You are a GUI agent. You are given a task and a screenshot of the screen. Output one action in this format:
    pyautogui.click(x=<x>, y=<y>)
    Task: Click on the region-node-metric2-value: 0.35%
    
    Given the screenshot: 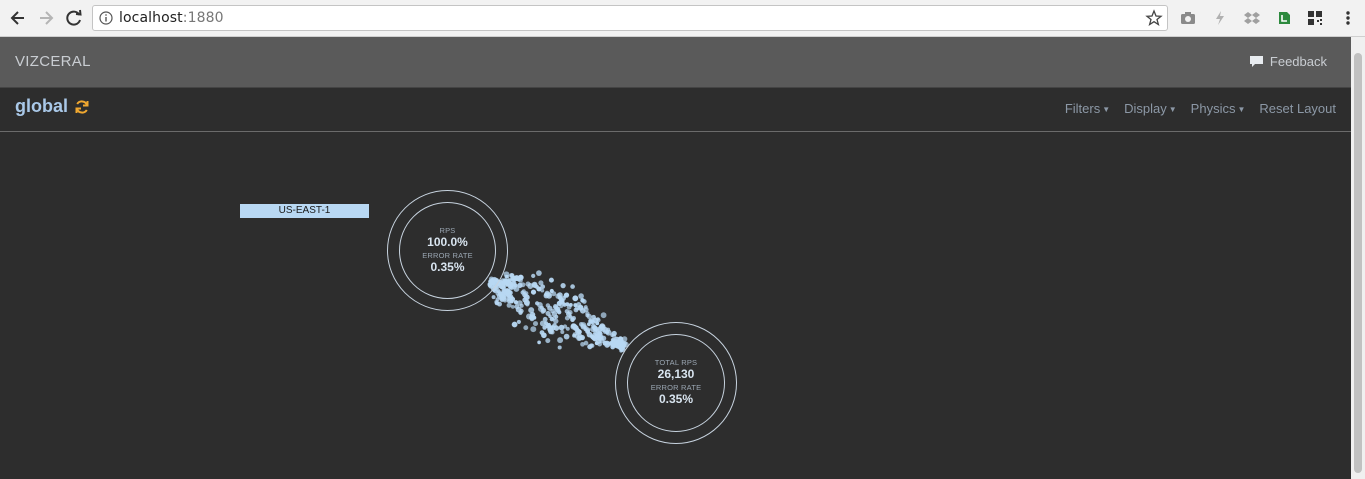 What is the action you would take?
    pyautogui.click(x=676, y=399)
    